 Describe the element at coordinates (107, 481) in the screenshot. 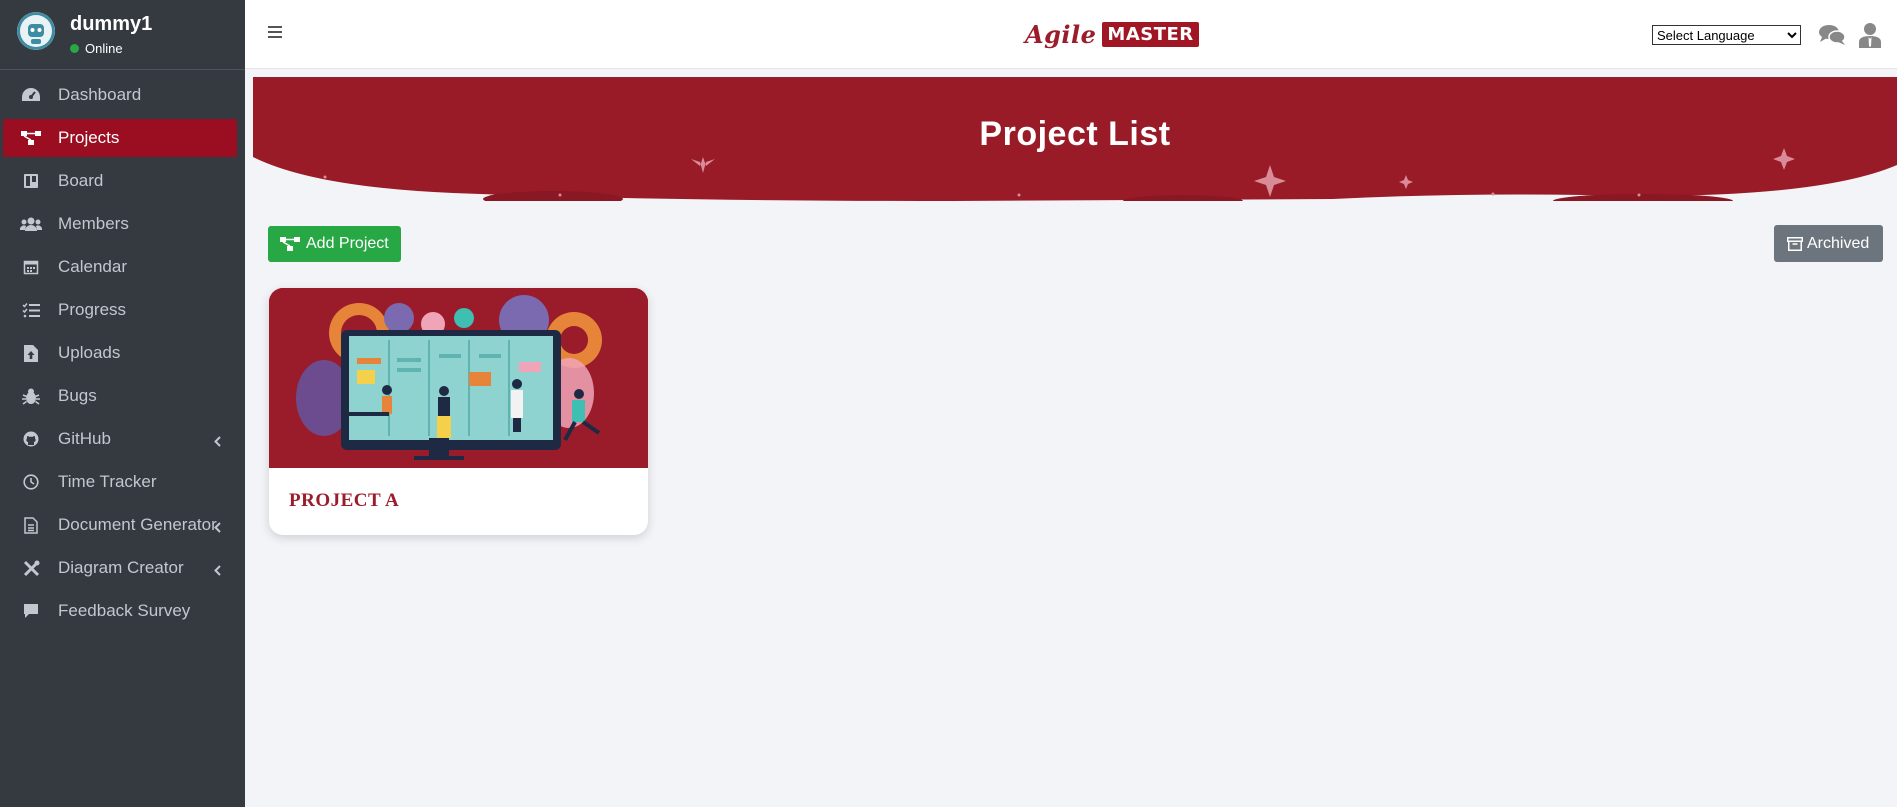

I see `sidebar-item-label: Time Tracker` at that location.